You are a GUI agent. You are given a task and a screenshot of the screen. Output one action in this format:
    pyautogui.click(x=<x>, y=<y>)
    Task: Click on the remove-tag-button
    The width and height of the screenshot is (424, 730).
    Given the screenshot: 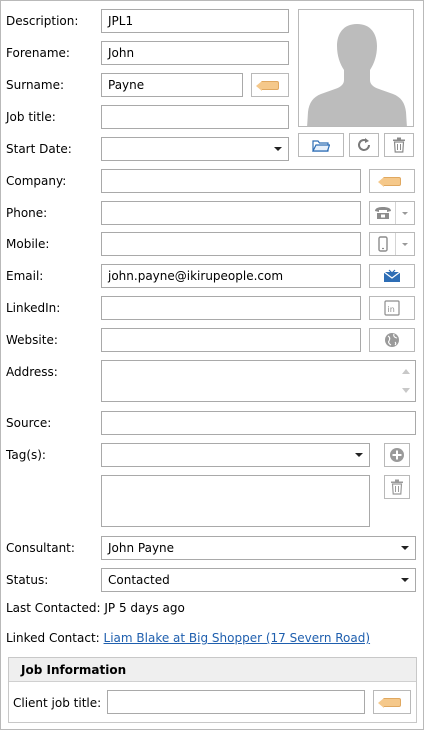 What is the action you would take?
    pyautogui.click(x=397, y=487)
    